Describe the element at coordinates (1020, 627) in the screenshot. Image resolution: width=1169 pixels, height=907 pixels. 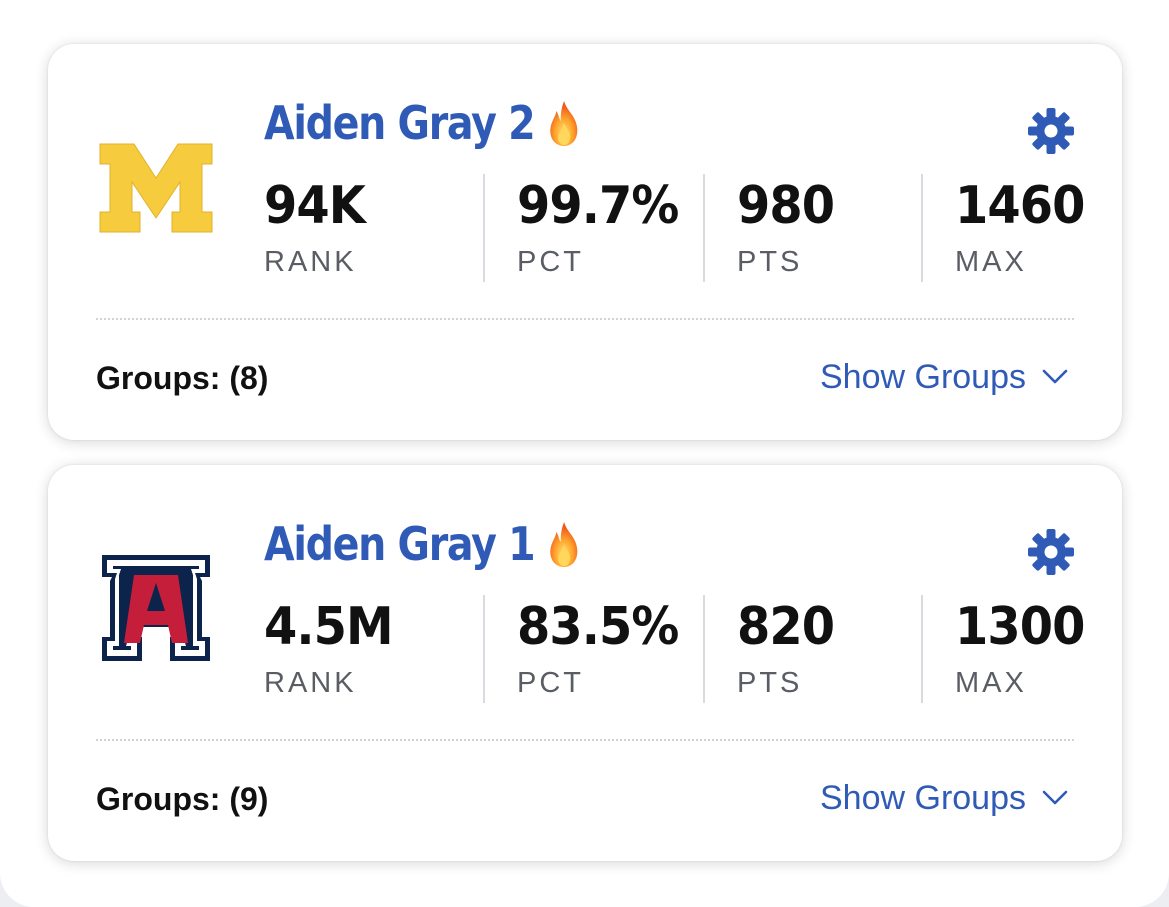
I see `stat-value: 1300` at that location.